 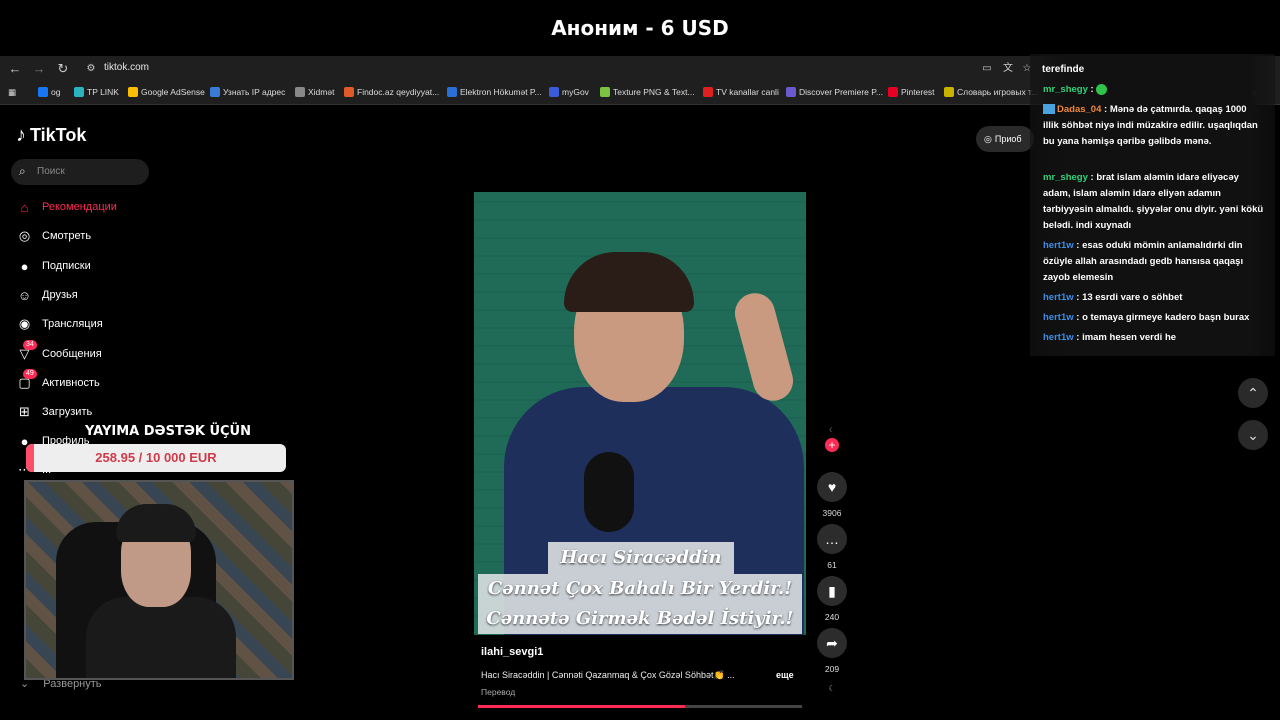 I want to click on sidebar-item: ◎ Смотреть, so click(x=53, y=236).